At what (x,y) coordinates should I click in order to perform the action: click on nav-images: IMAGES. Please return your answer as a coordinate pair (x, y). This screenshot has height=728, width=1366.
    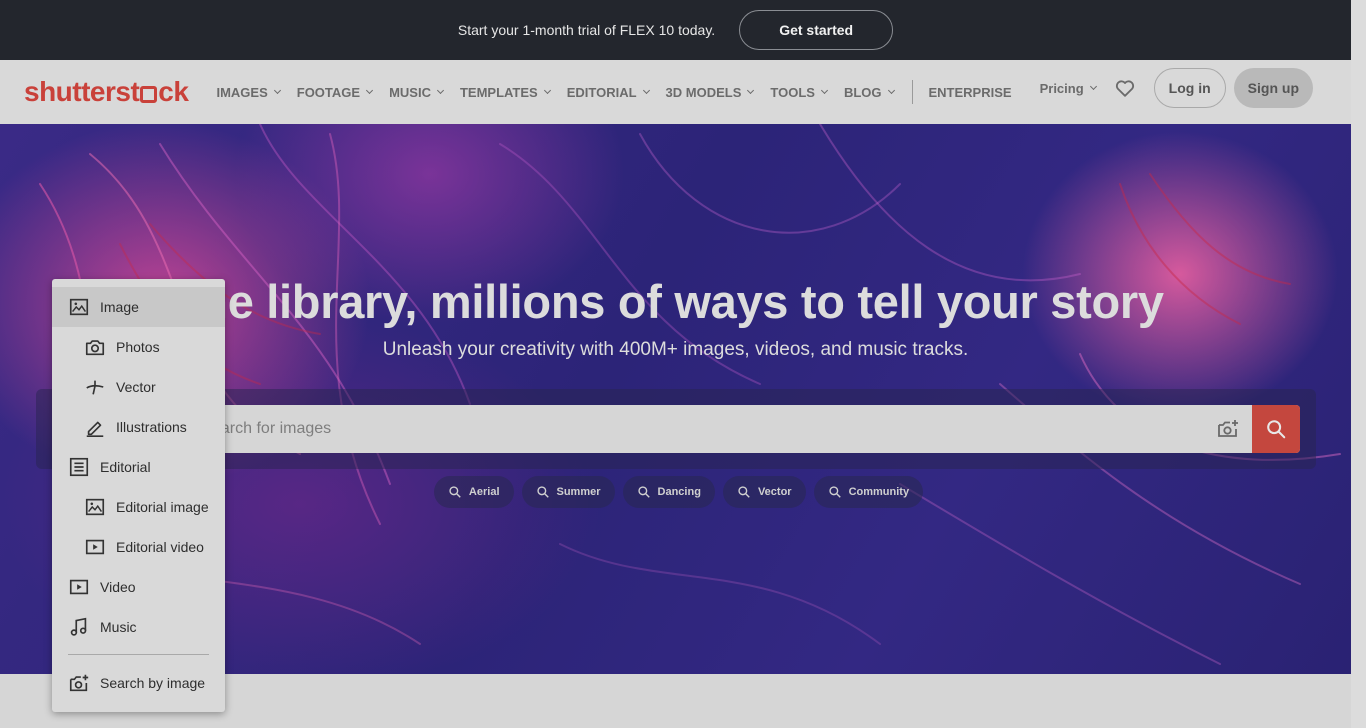
    Looking at the image, I should click on (248, 92).